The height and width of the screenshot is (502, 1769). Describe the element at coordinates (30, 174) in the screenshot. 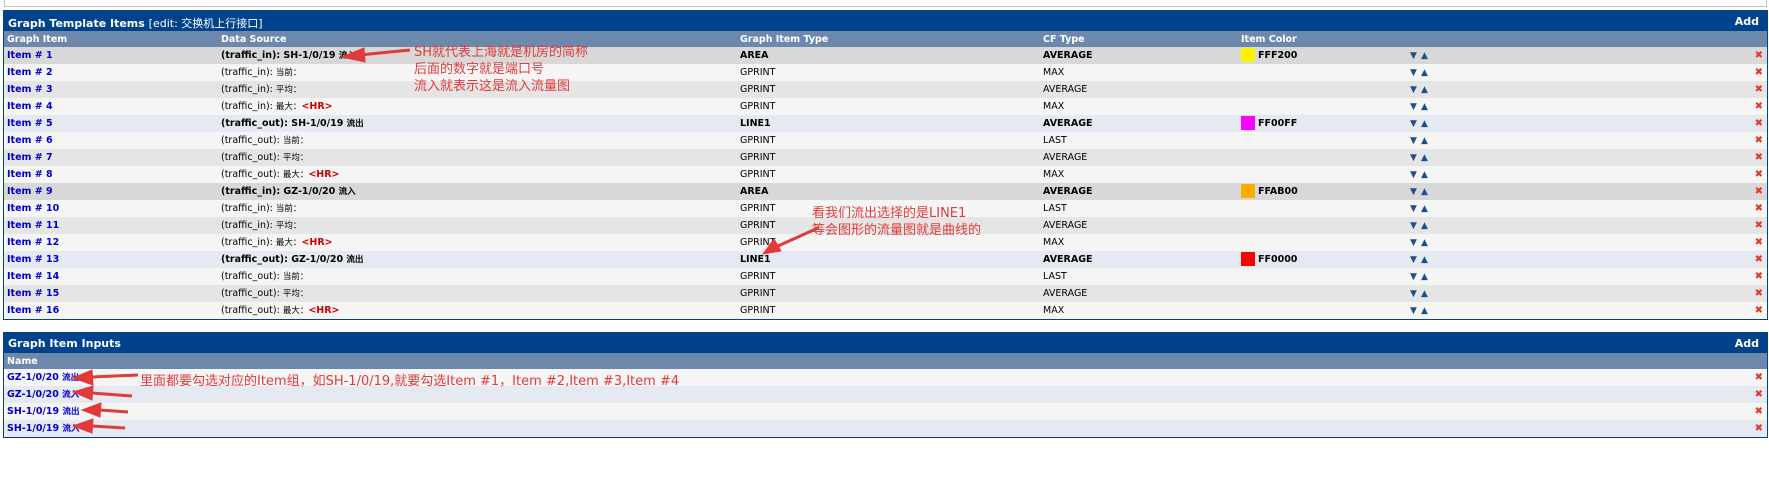

I see `item-link: Item # 8` at that location.